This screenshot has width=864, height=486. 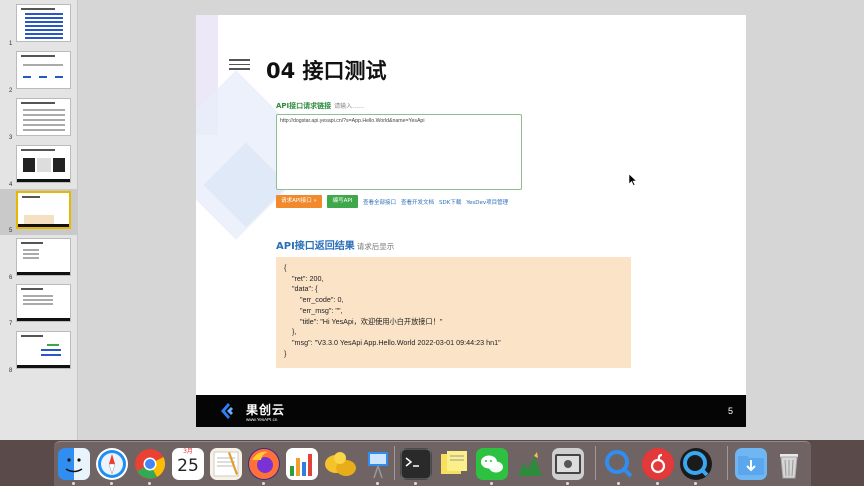 What do you see at coordinates (789, 464) in the screenshot?
I see `trash-icon` at bounding box center [789, 464].